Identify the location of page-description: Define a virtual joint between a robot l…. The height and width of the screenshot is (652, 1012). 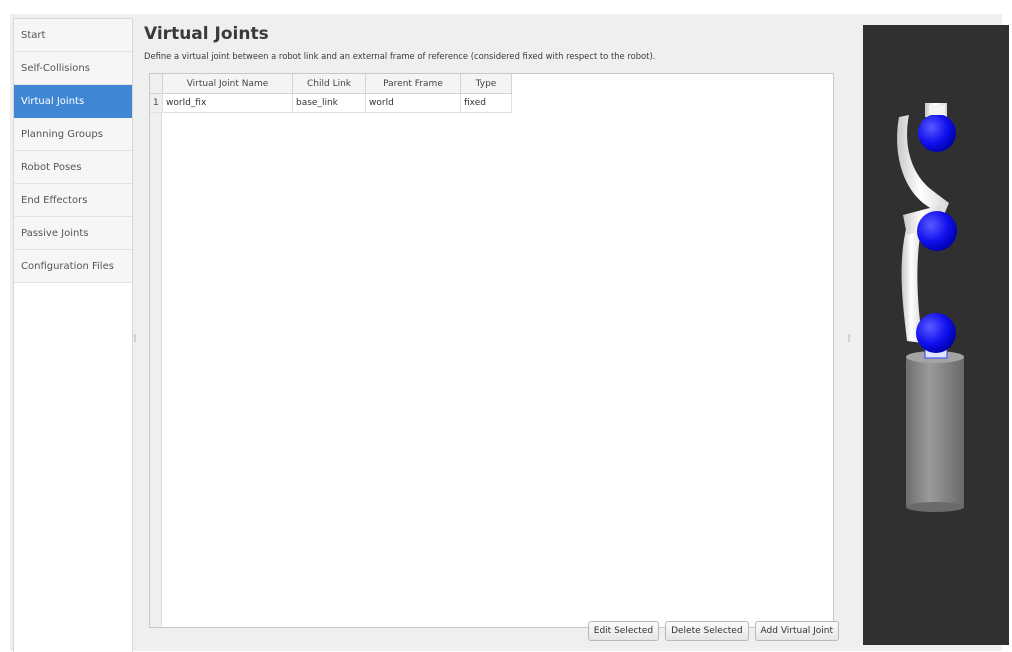
(400, 56).